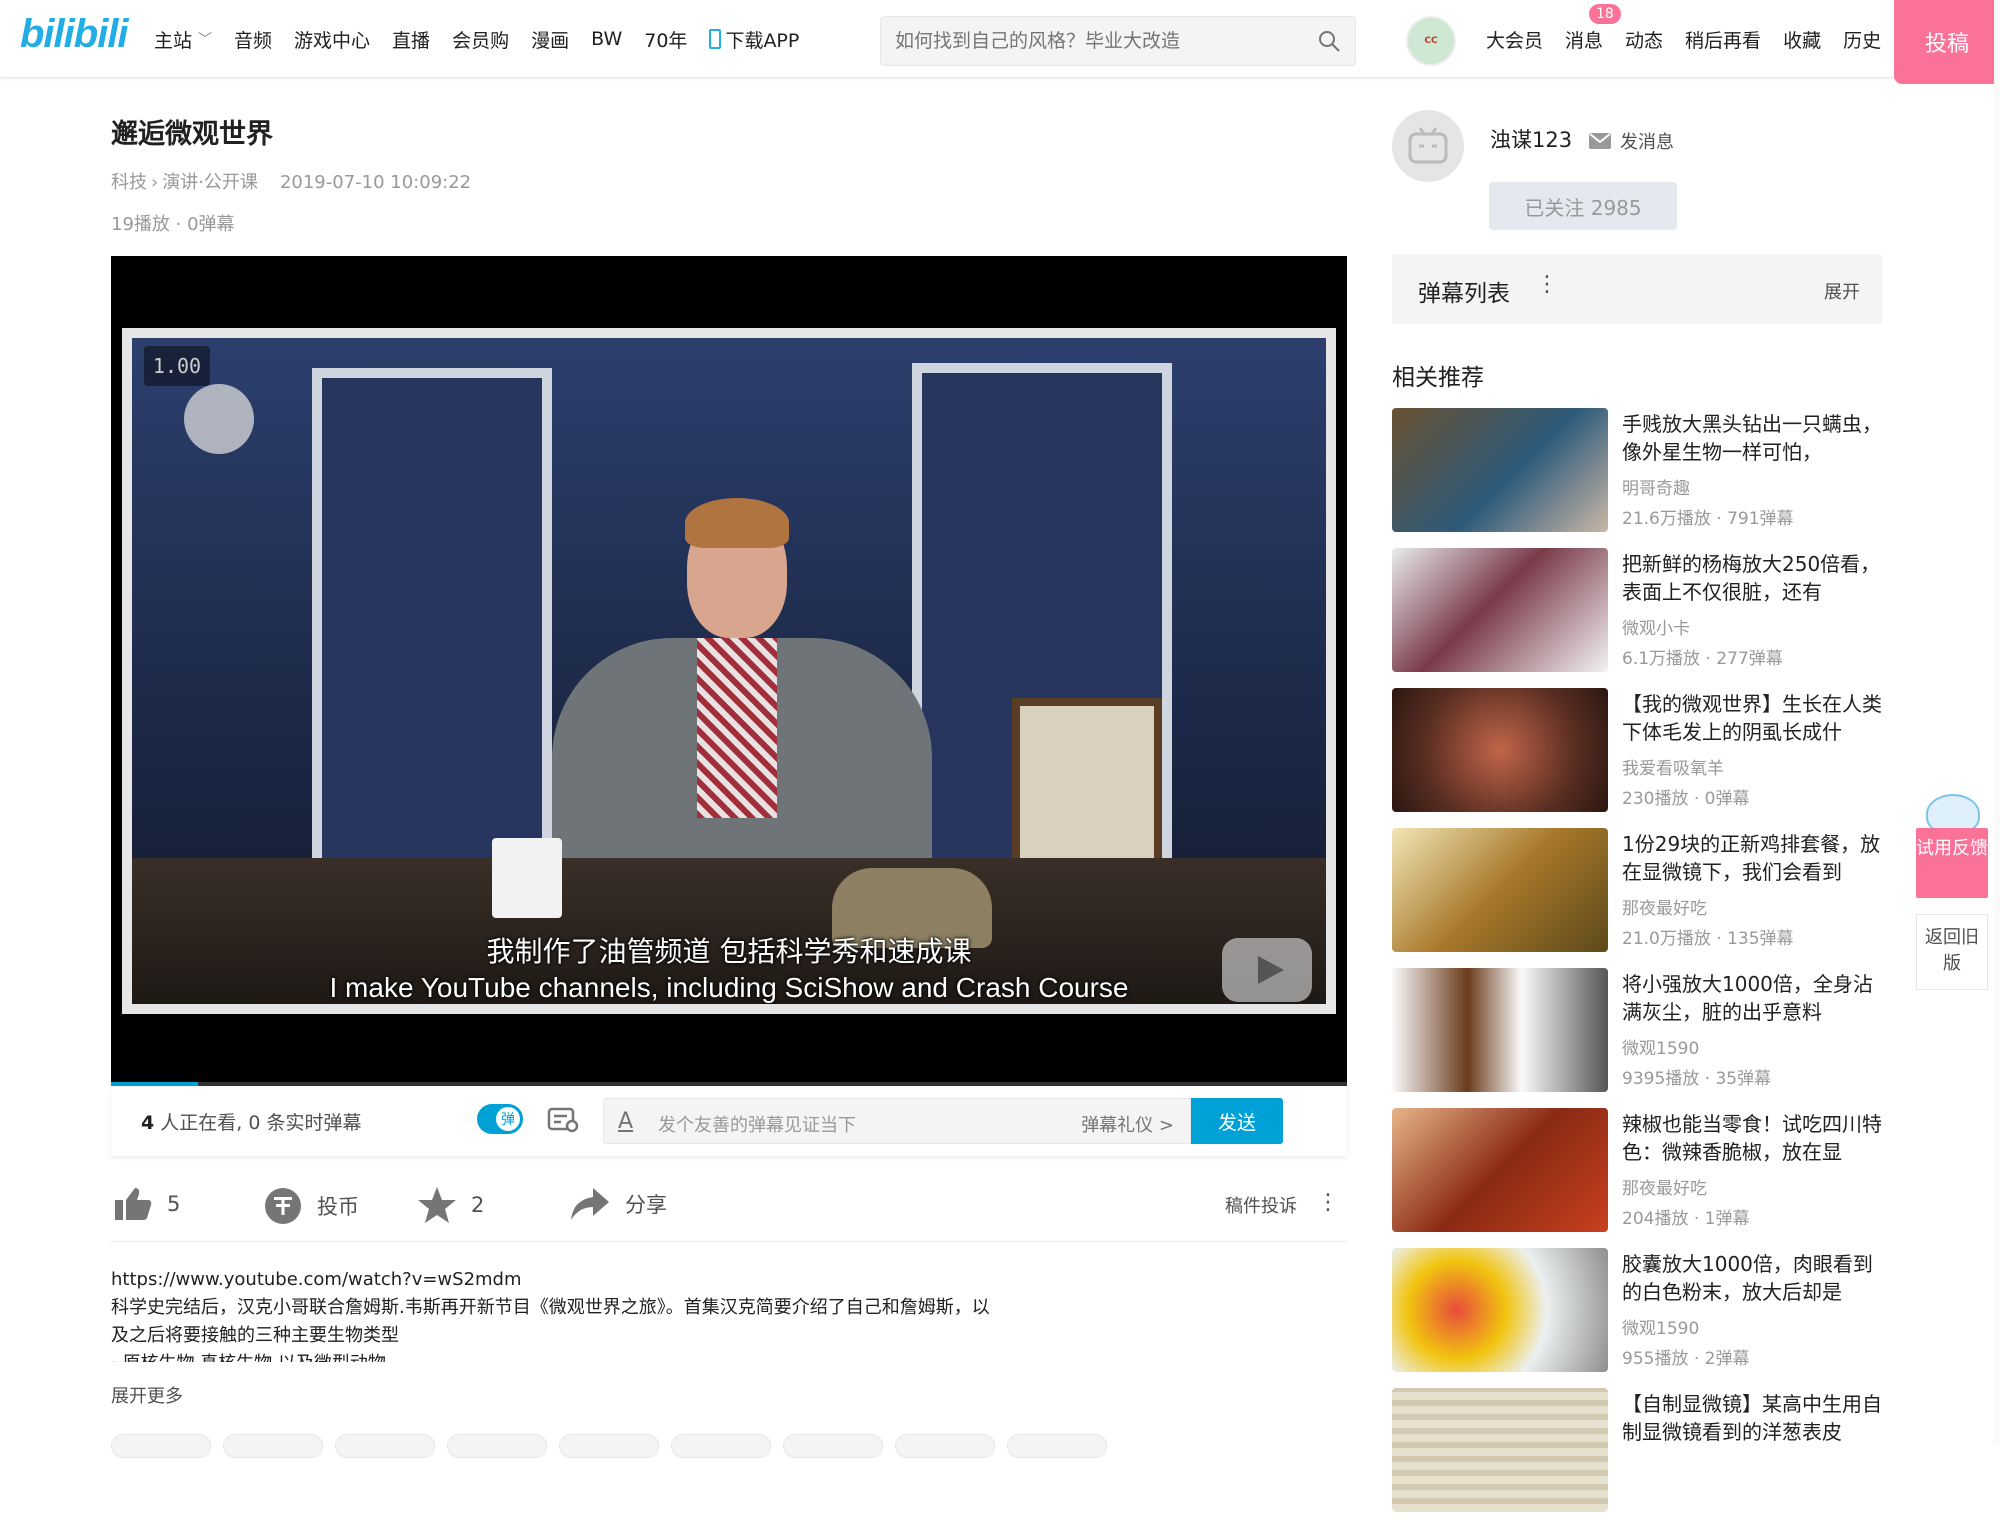 This screenshot has width=2000, height=1528. What do you see at coordinates (1702, 659) in the screenshot?
I see `recommend-item-stats: 6.1万播放 · 277弹幕` at bounding box center [1702, 659].